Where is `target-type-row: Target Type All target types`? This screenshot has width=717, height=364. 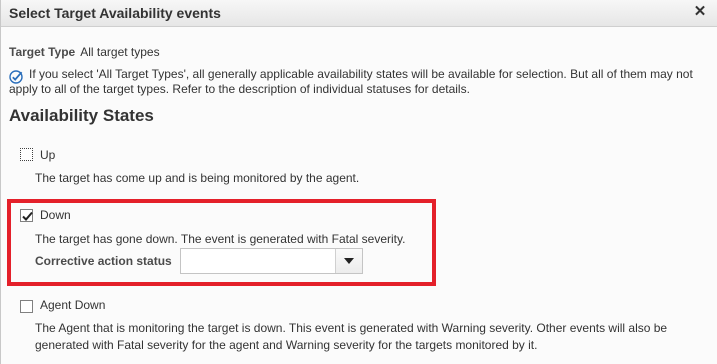
target-type-row: Target Type All target types is located at coordinates (84, 52).